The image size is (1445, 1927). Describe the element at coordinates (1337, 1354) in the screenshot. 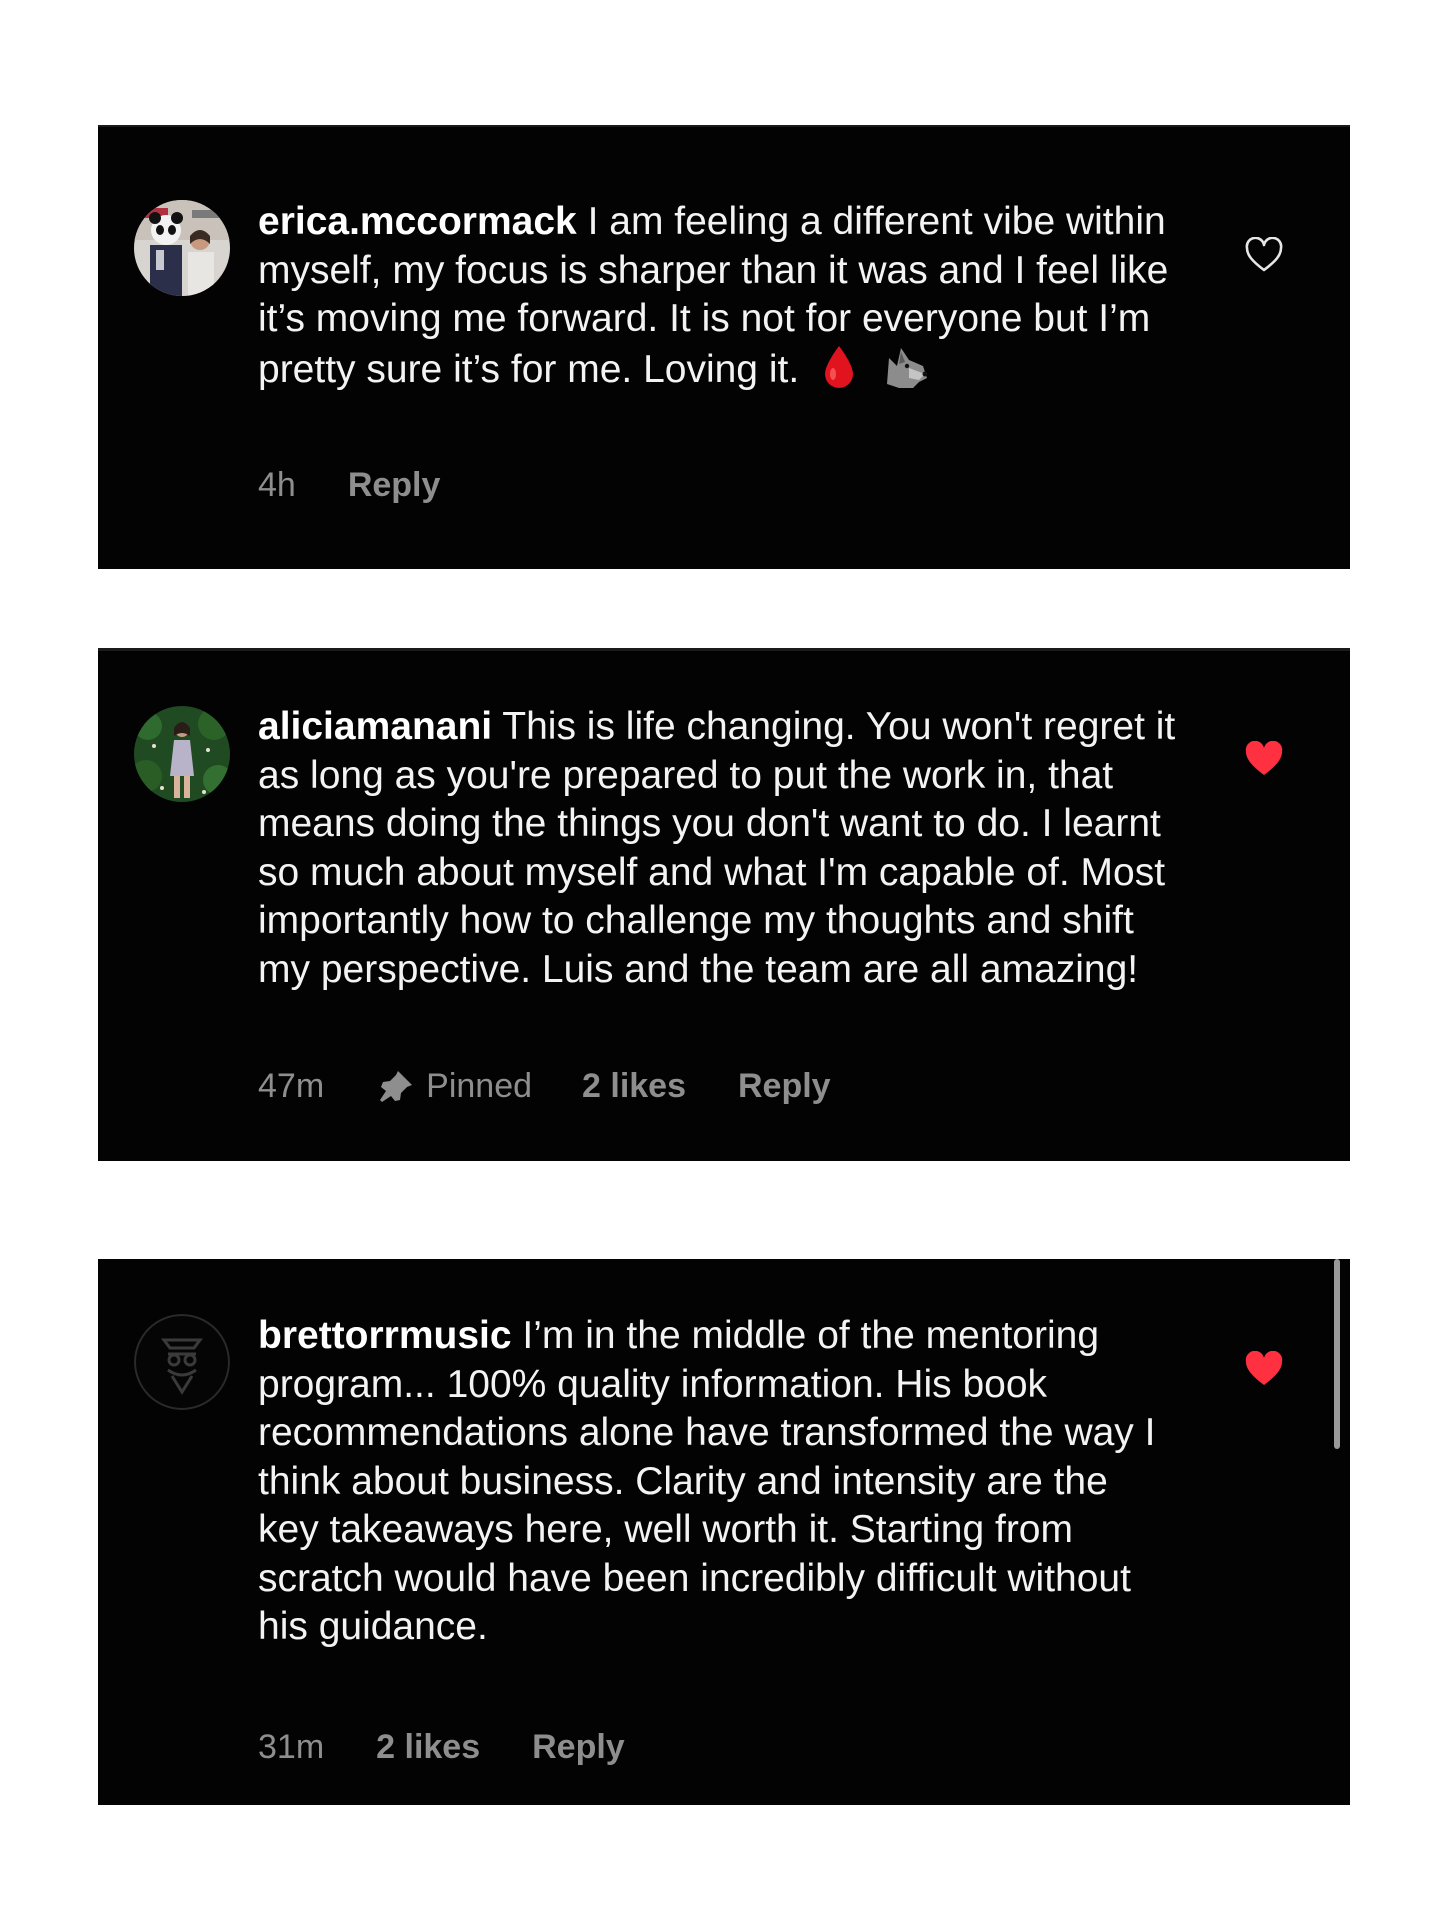

I see `scrollbar` at that location.